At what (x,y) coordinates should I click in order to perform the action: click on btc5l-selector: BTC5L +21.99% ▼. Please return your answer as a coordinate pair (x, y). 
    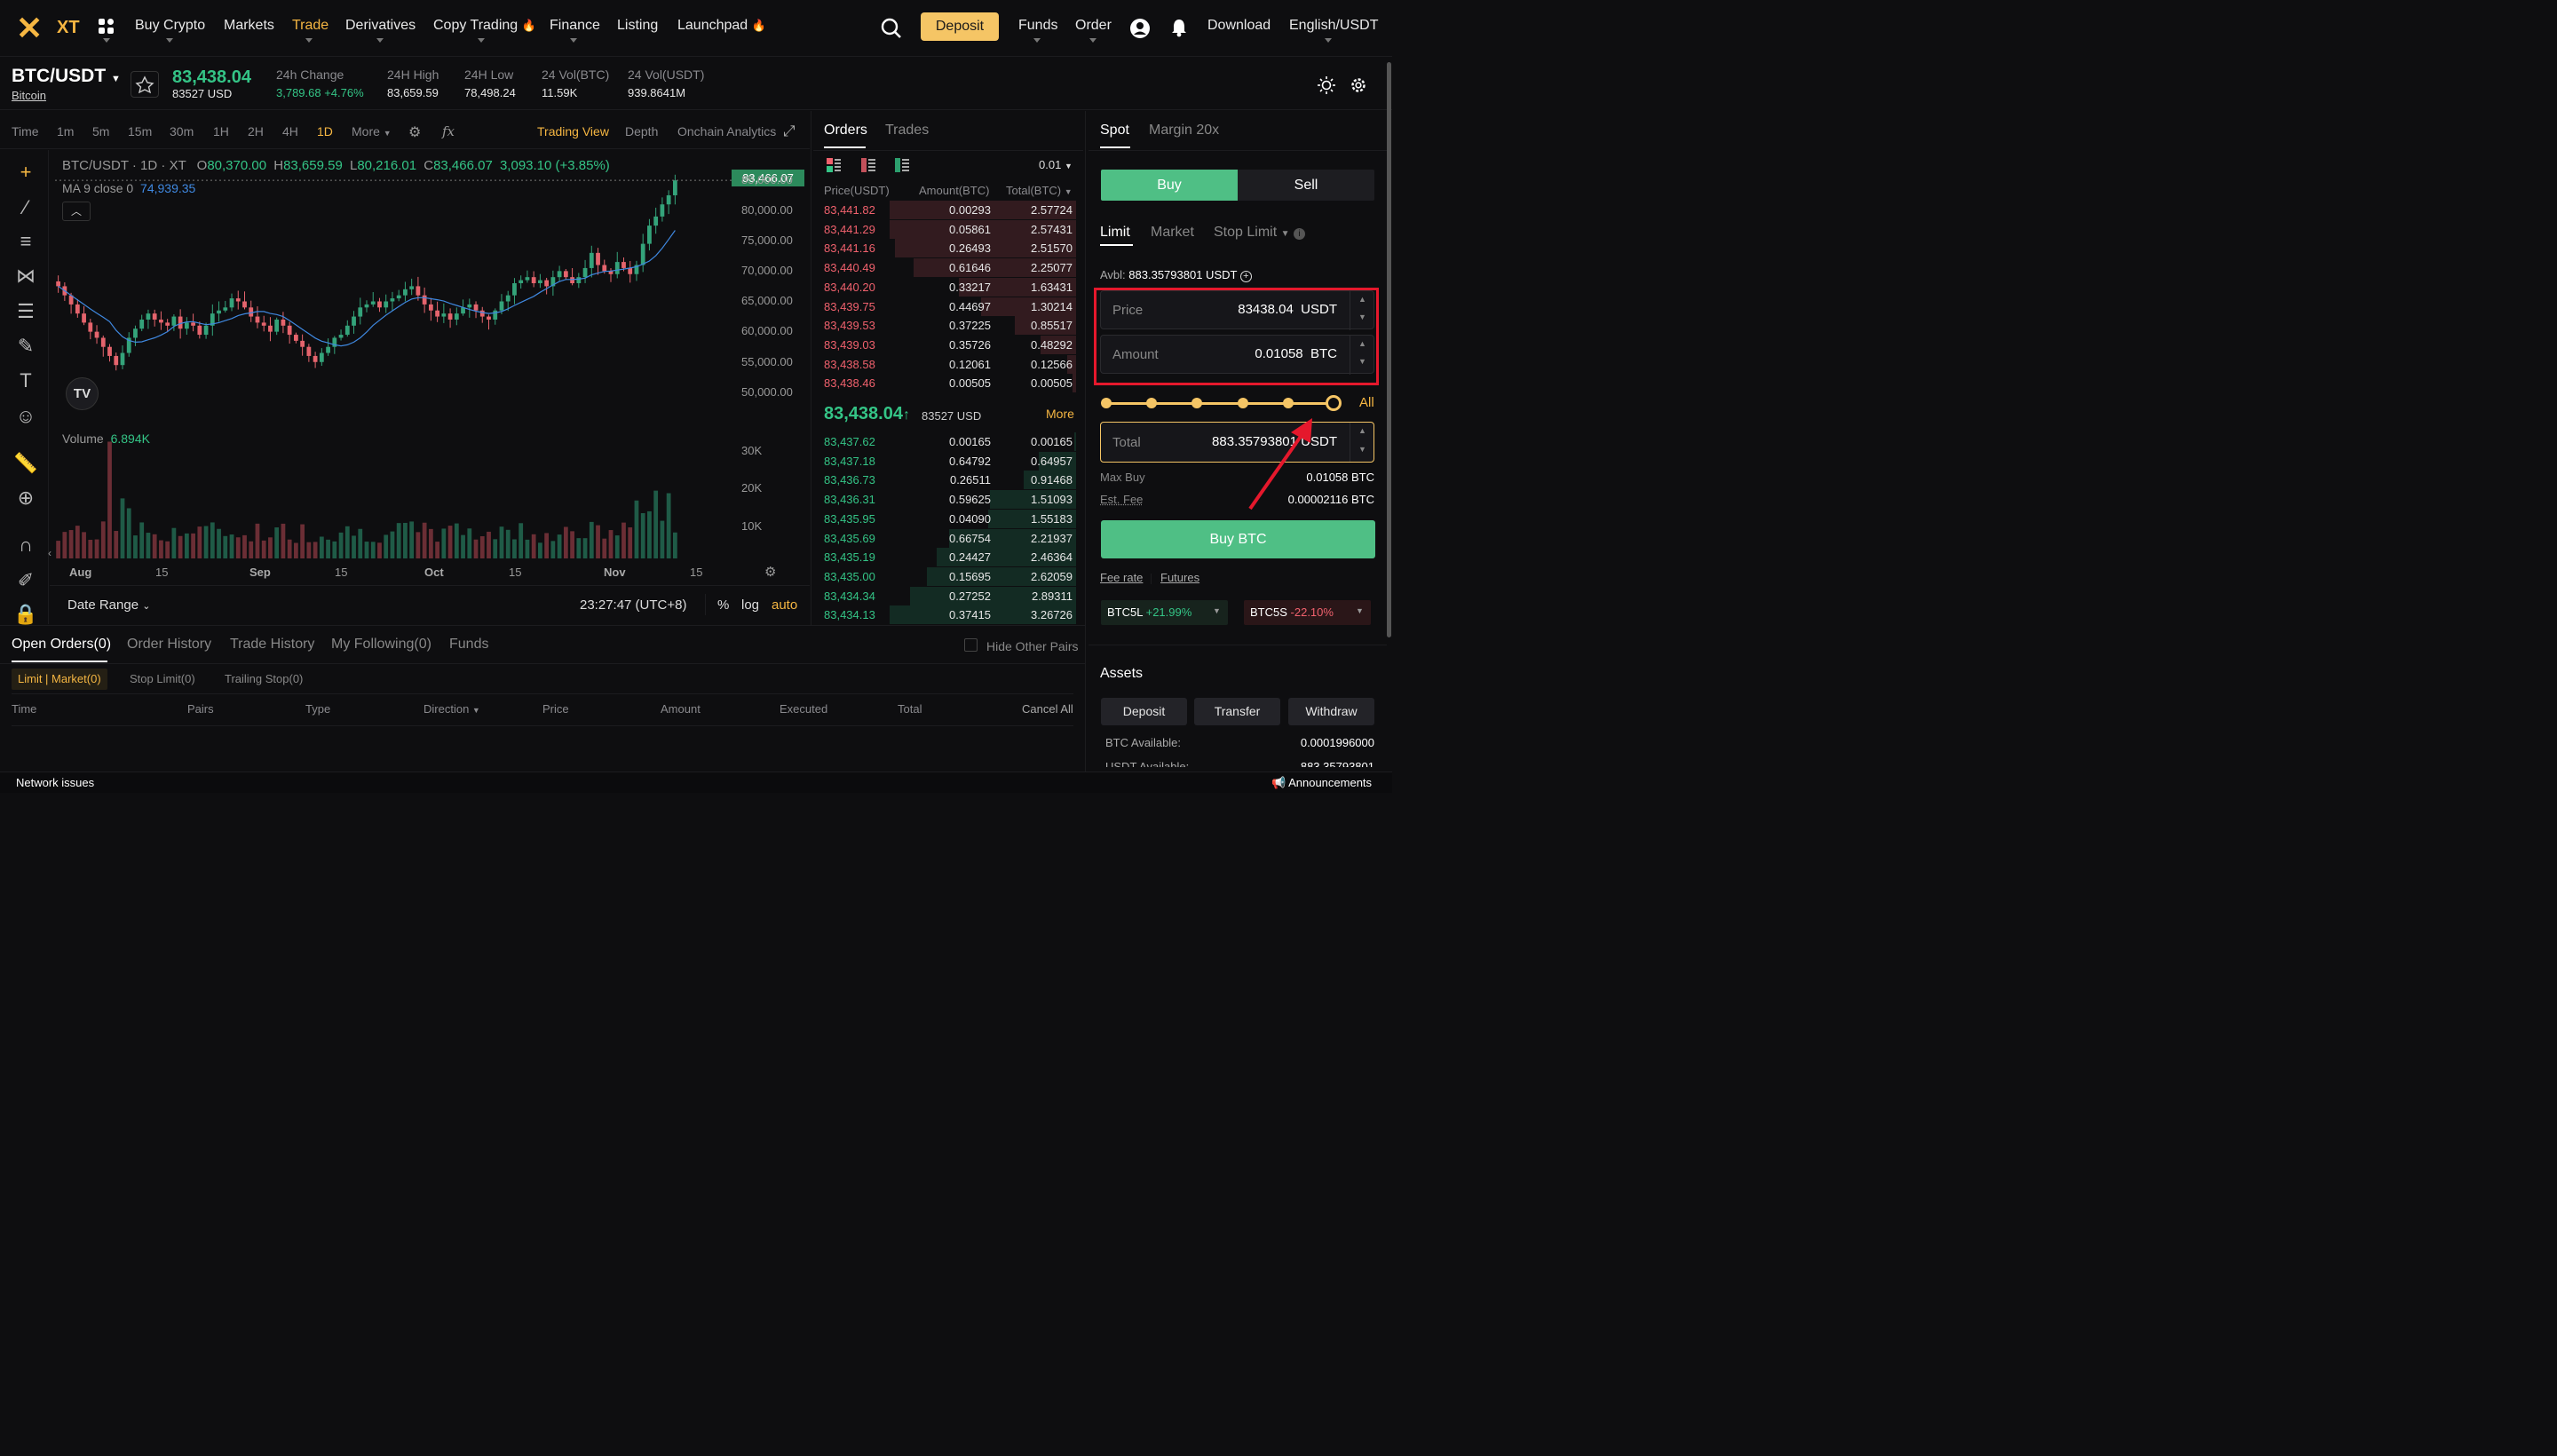
    Looking at the image, I should click on (1164, 612).